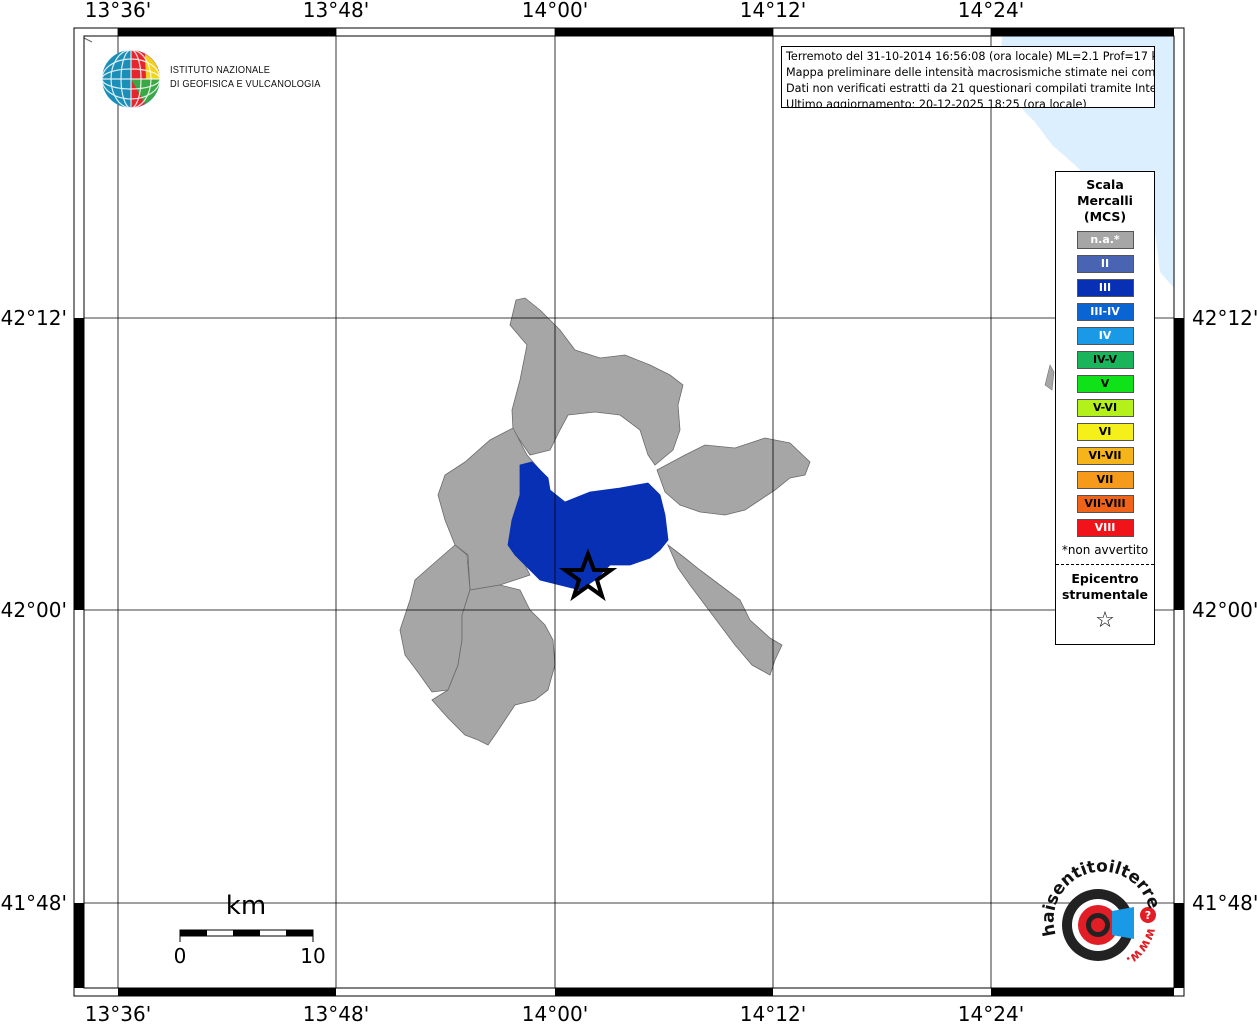 The height and width of the screenshot is (1024, 1257). Describe the element at coordinates (312, 956) in the screenshot. I see `scalebar-max: 10` at that location.